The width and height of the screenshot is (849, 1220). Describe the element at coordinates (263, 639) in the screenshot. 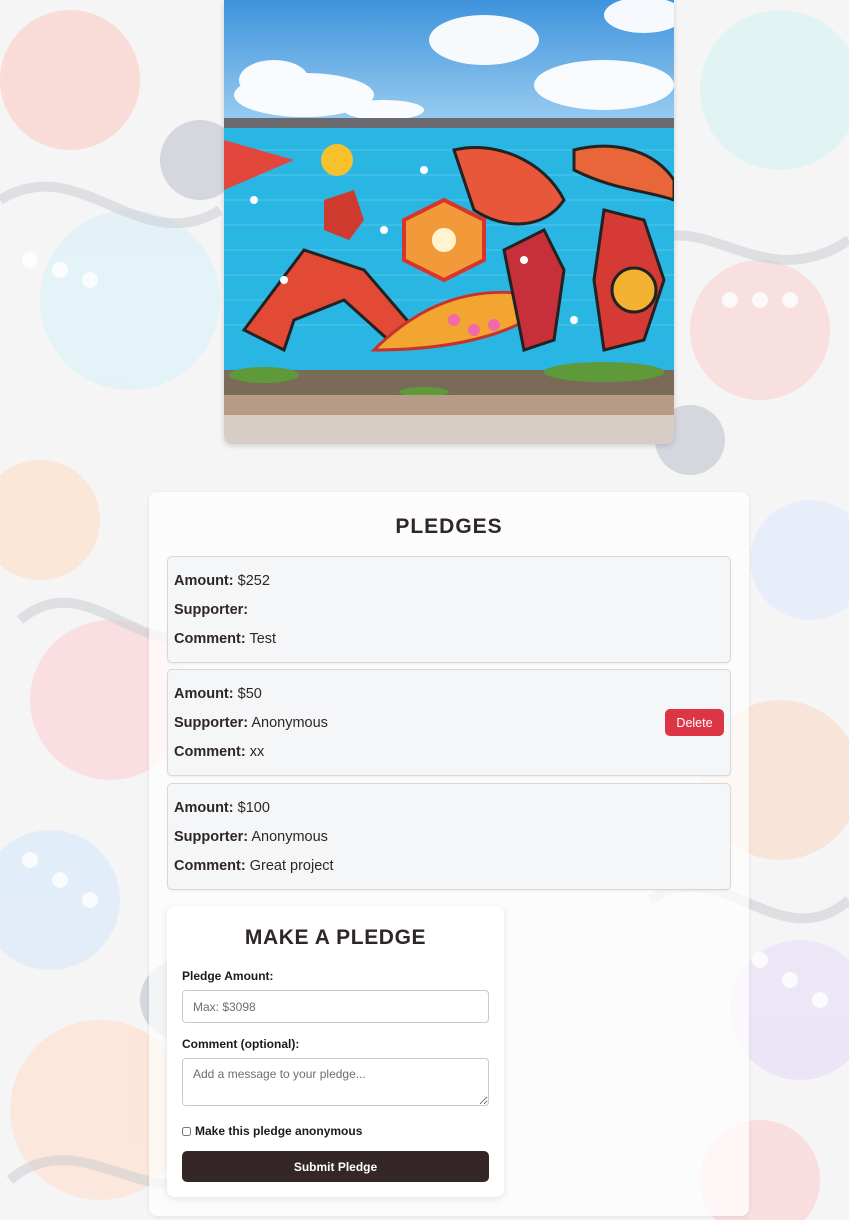

I see `comment-value: Test` at that location.